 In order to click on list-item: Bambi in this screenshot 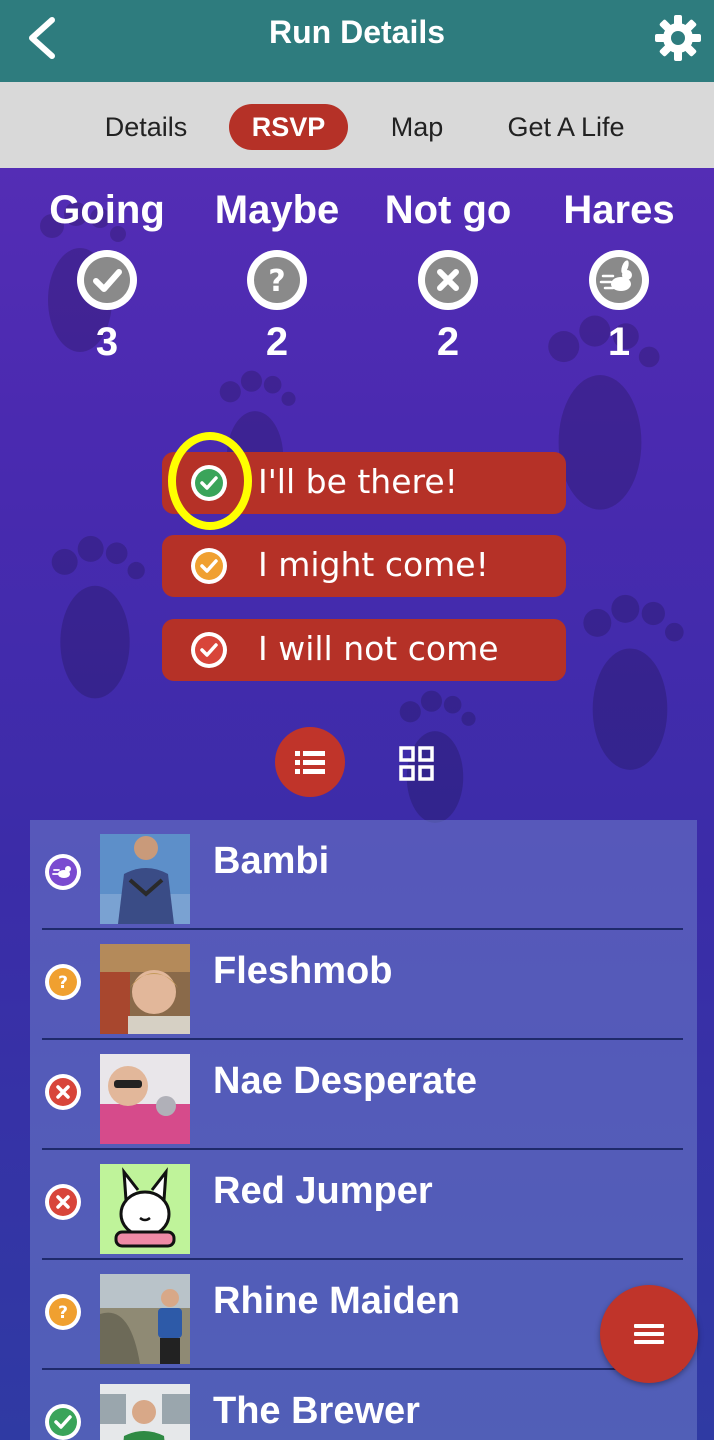, I will do `click(363, 875)`.